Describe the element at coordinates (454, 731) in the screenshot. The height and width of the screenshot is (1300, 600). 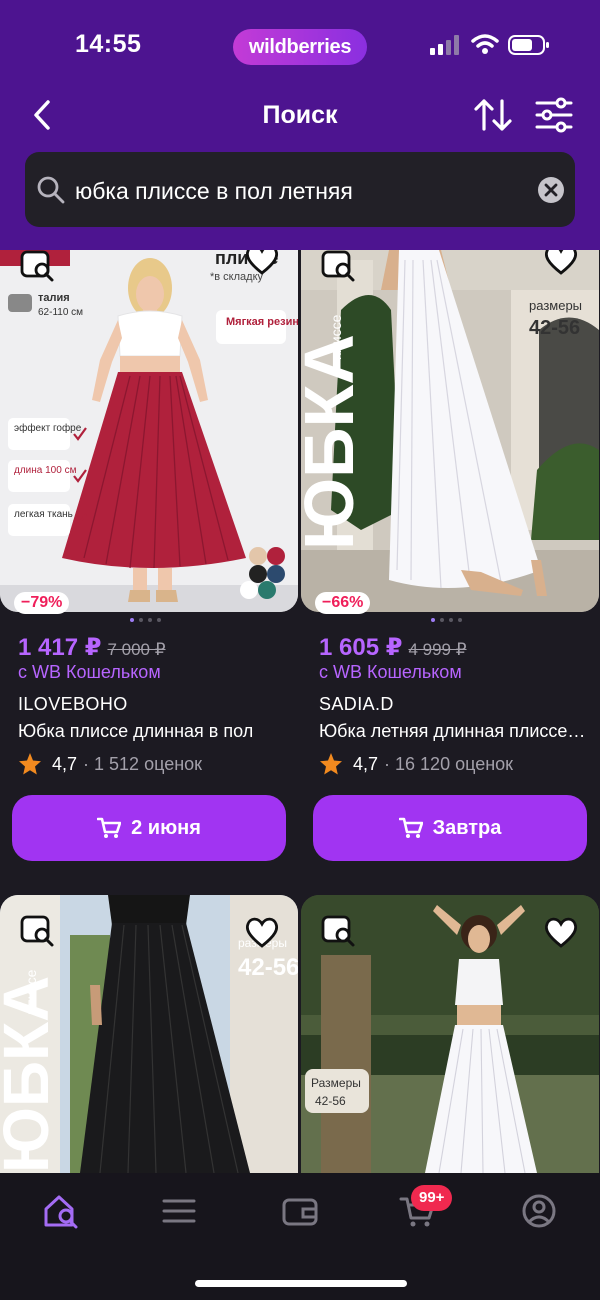
I see `product-name: Юбка летняя длинная плиссе в пол` at that location.